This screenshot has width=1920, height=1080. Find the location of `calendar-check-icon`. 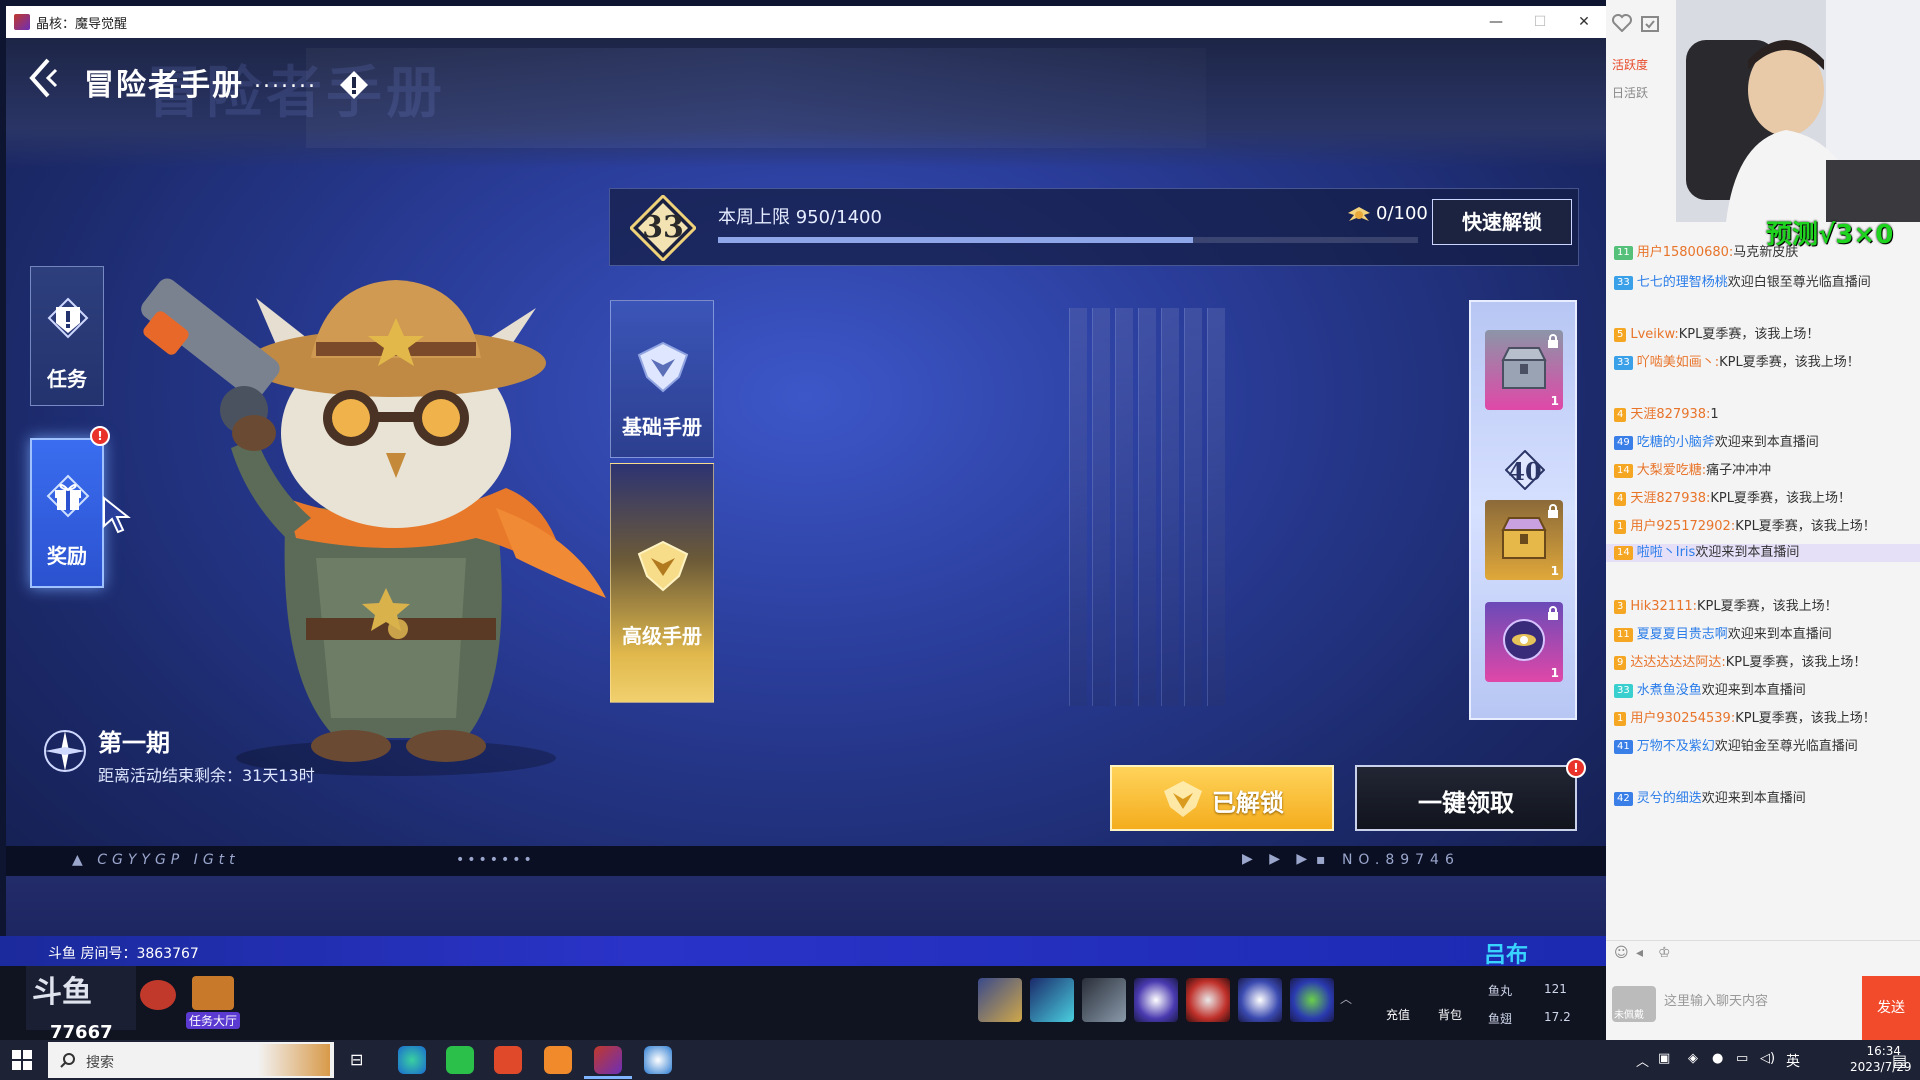

calendar-check-icon is located at coordinates (1650, 23).